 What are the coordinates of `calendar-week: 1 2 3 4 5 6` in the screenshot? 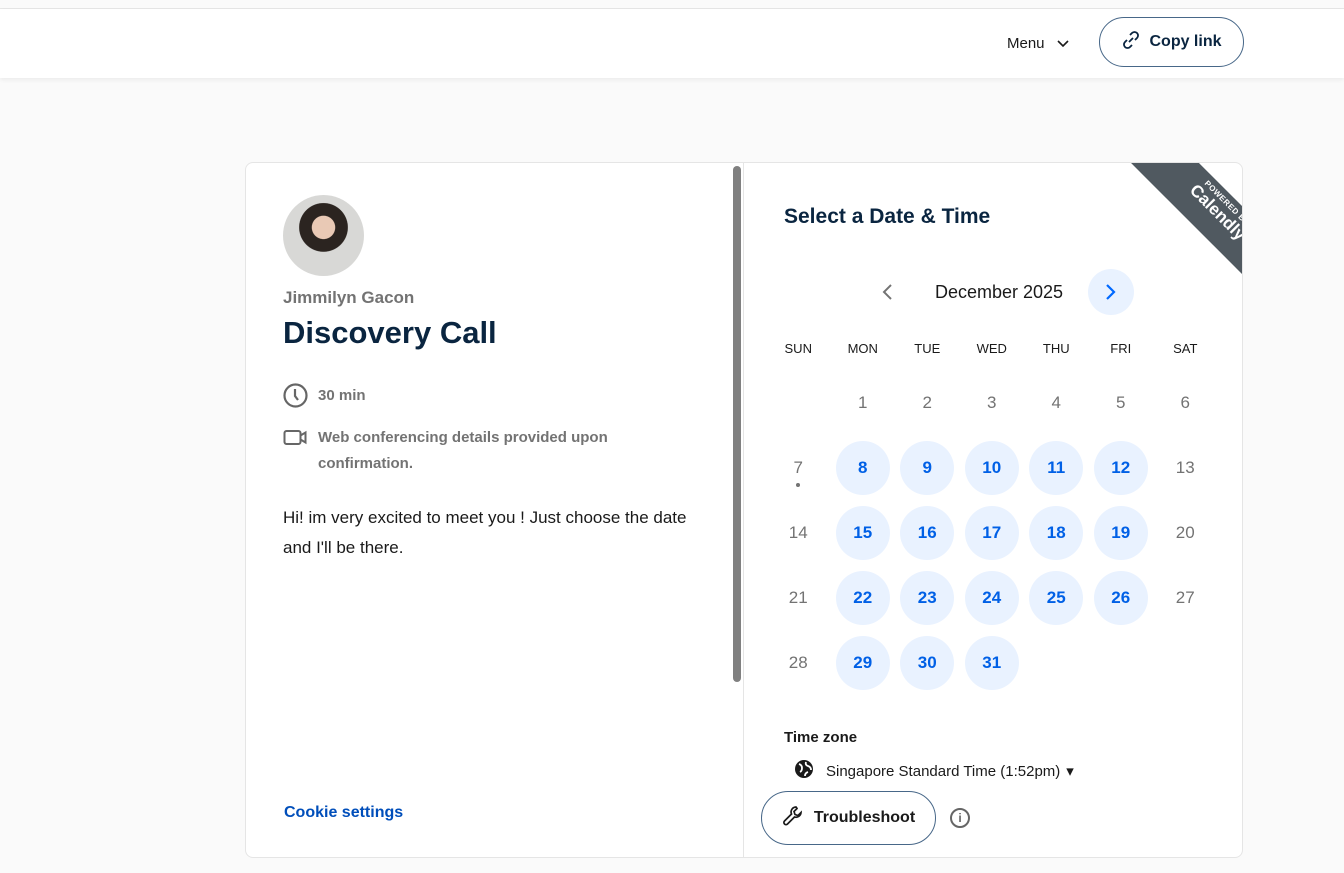 It's located at (992, 402).